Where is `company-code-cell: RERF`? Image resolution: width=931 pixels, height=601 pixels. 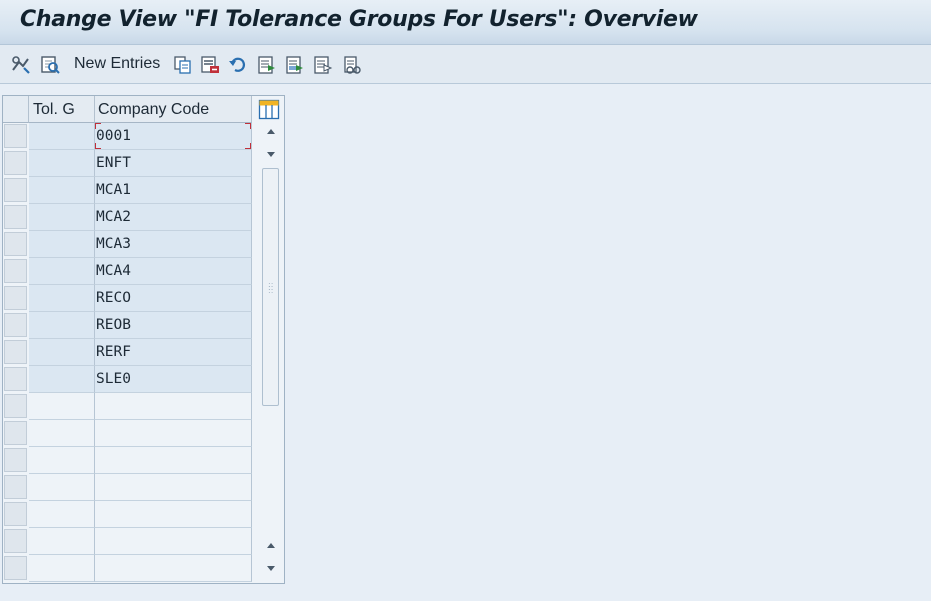
company-code-cell: RERF is located at coordinates (173, 352).